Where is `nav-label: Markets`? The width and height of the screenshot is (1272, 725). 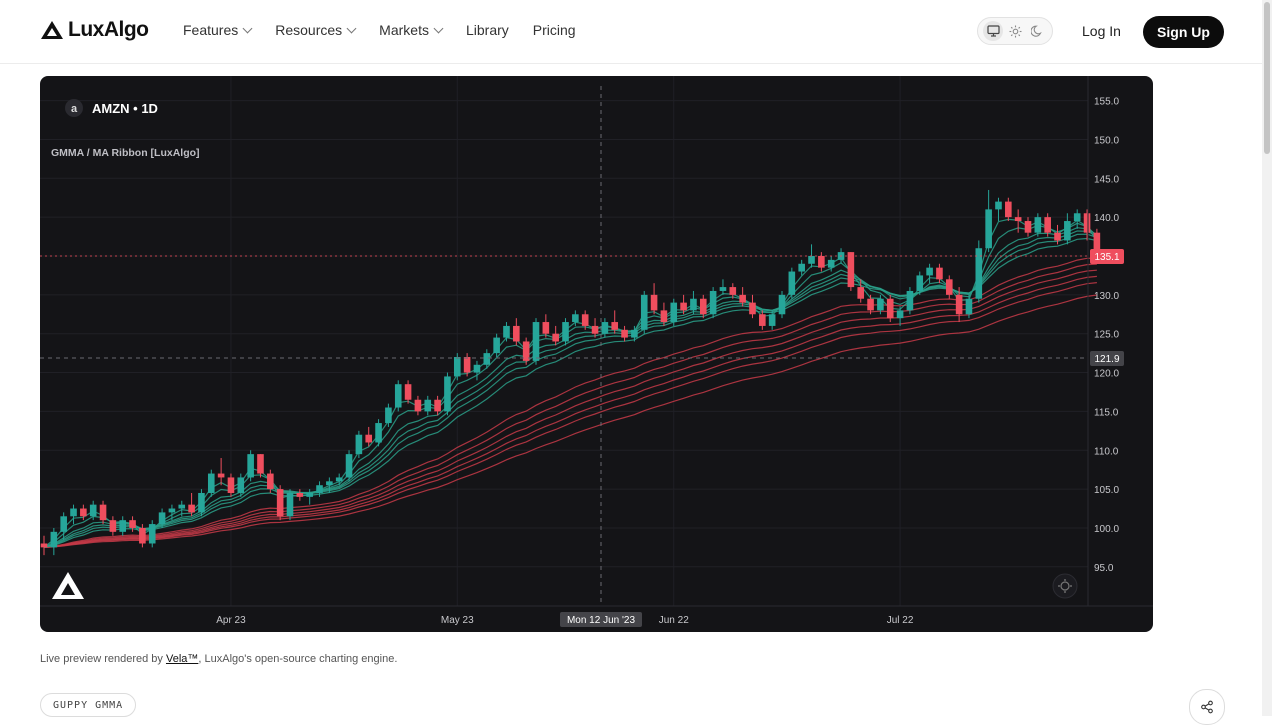
nav-label: Markets is located at coordinates (404, 30).